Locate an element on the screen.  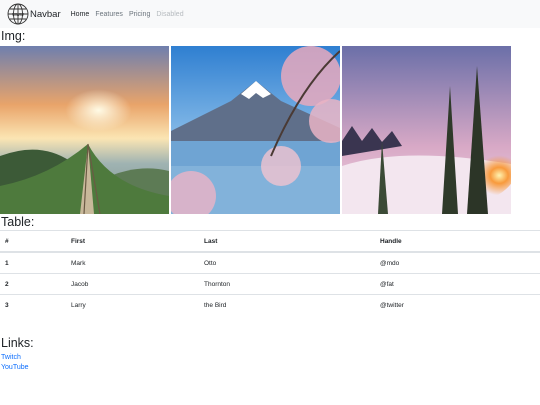
table-header-cell: Last is located at coordinates (287, 241).